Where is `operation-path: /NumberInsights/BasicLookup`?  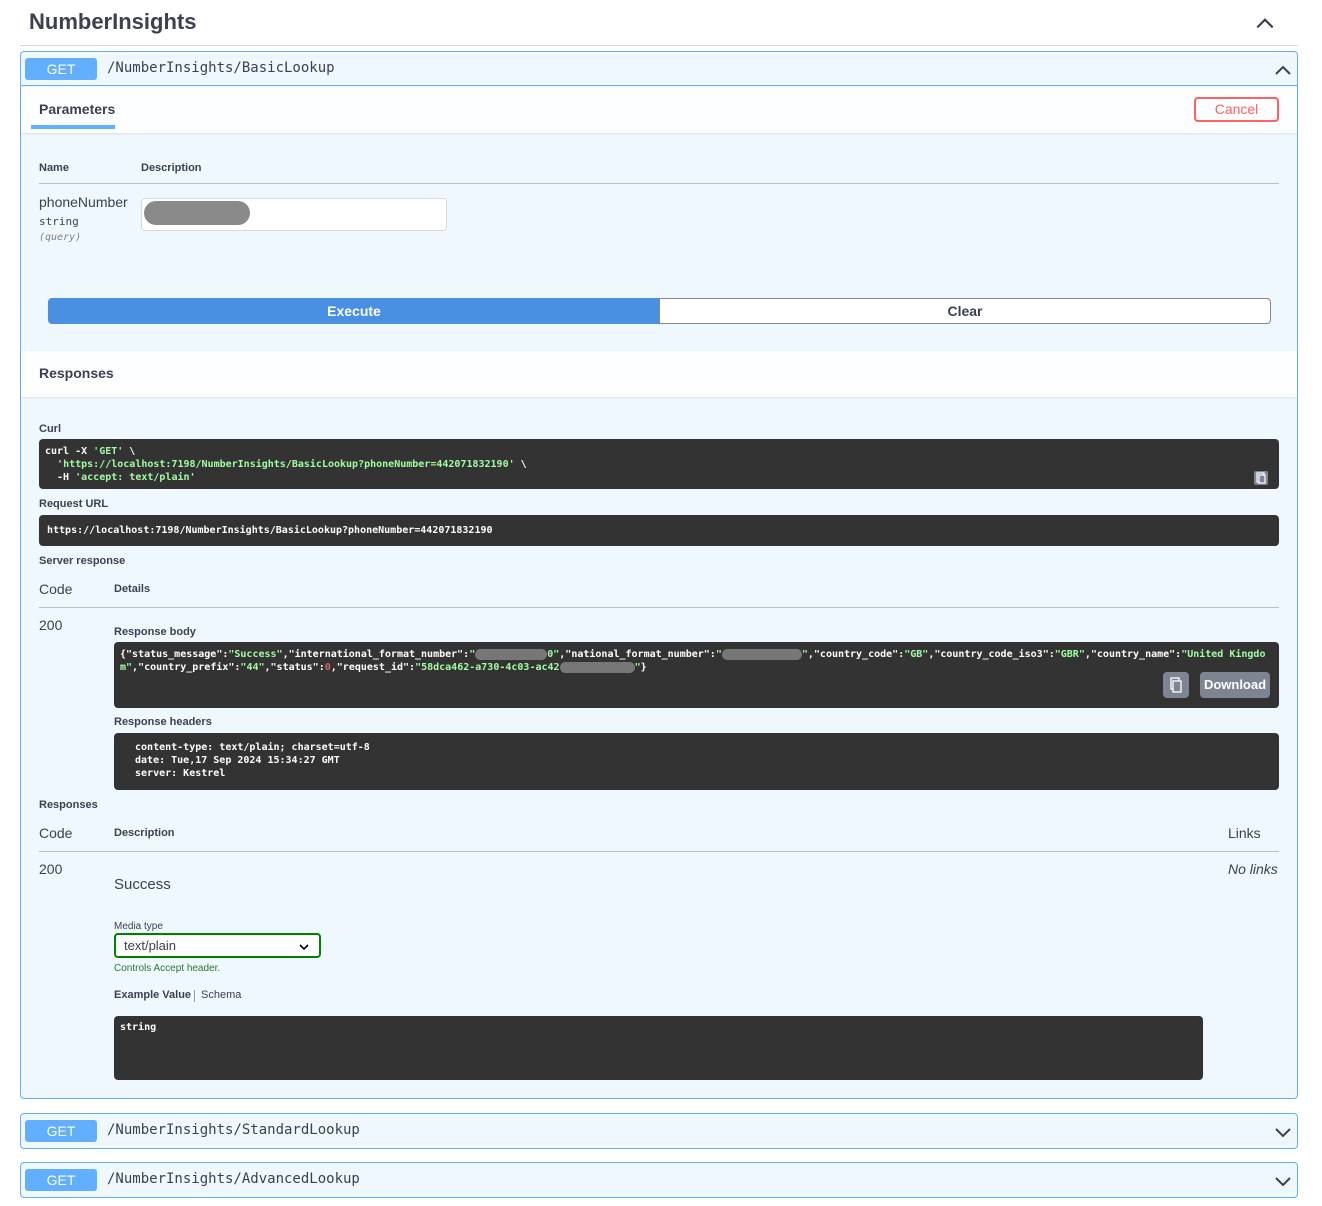 operation-path: /NumberInsights/BasicLookup is located at coordinates (221, 68).